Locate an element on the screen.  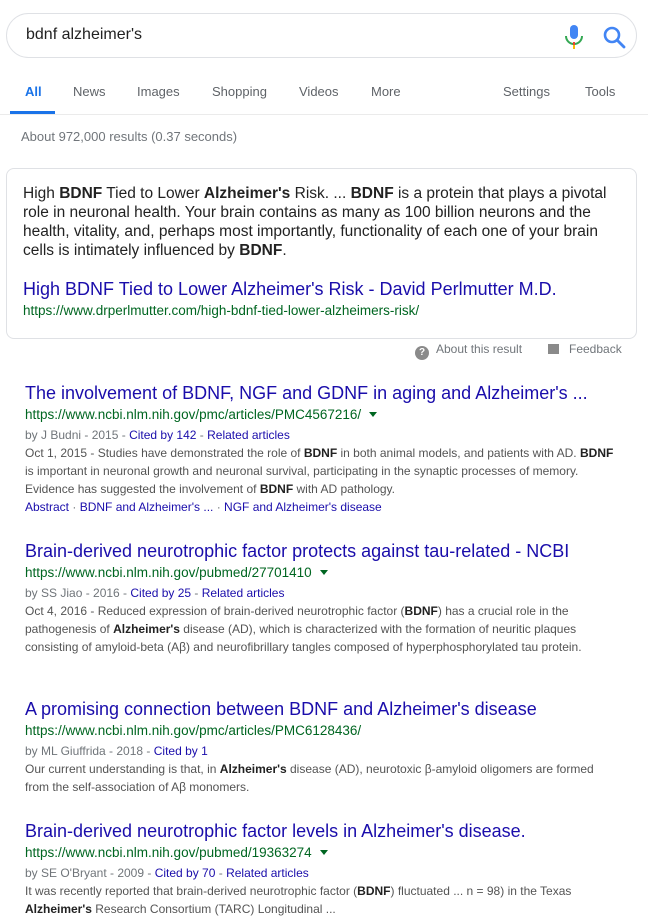
tab-more: More is located at coordinates (386, 91).